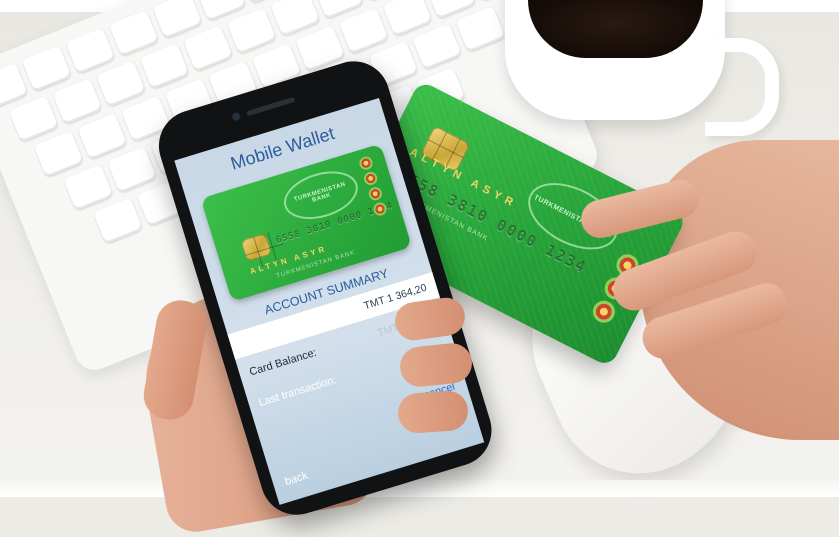  What do you see at coordinates (742, 87) in the screenshot?
I see `cup-handle` at bounding box center [742, 87].